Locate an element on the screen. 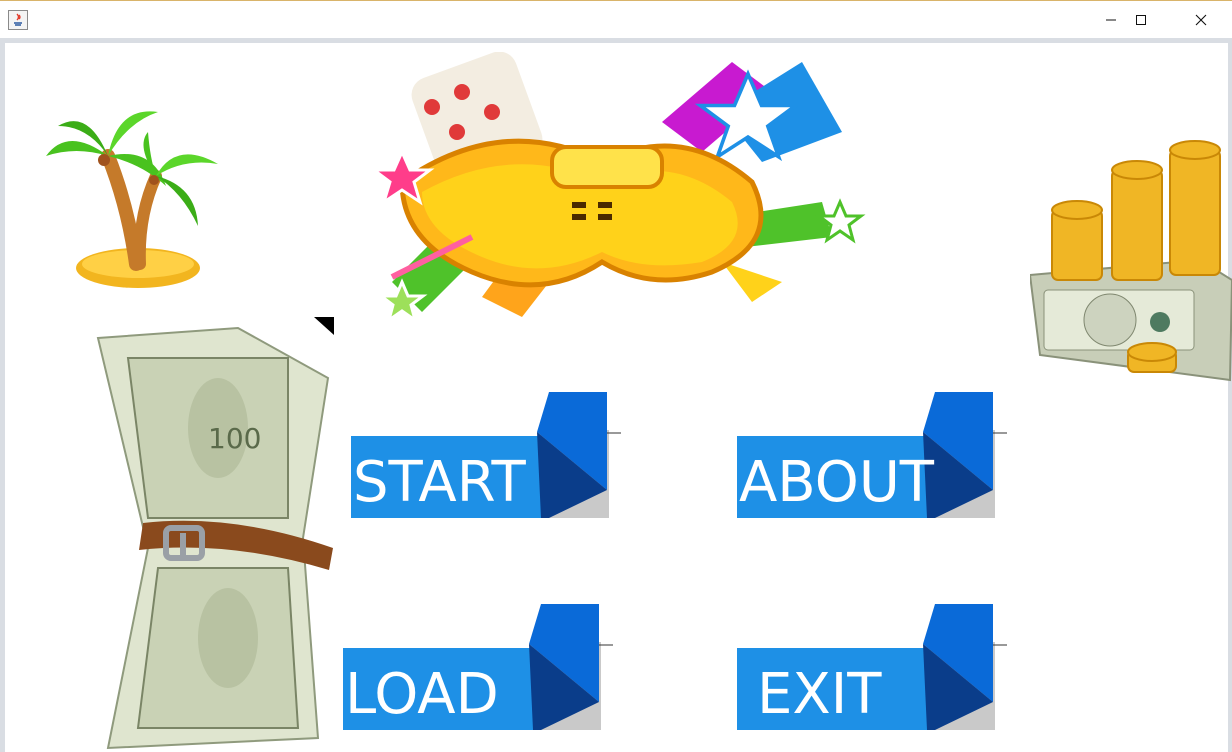 The width and height of the screenshot is (1232, 752). close-icon is located at coordinates (1201, 19).